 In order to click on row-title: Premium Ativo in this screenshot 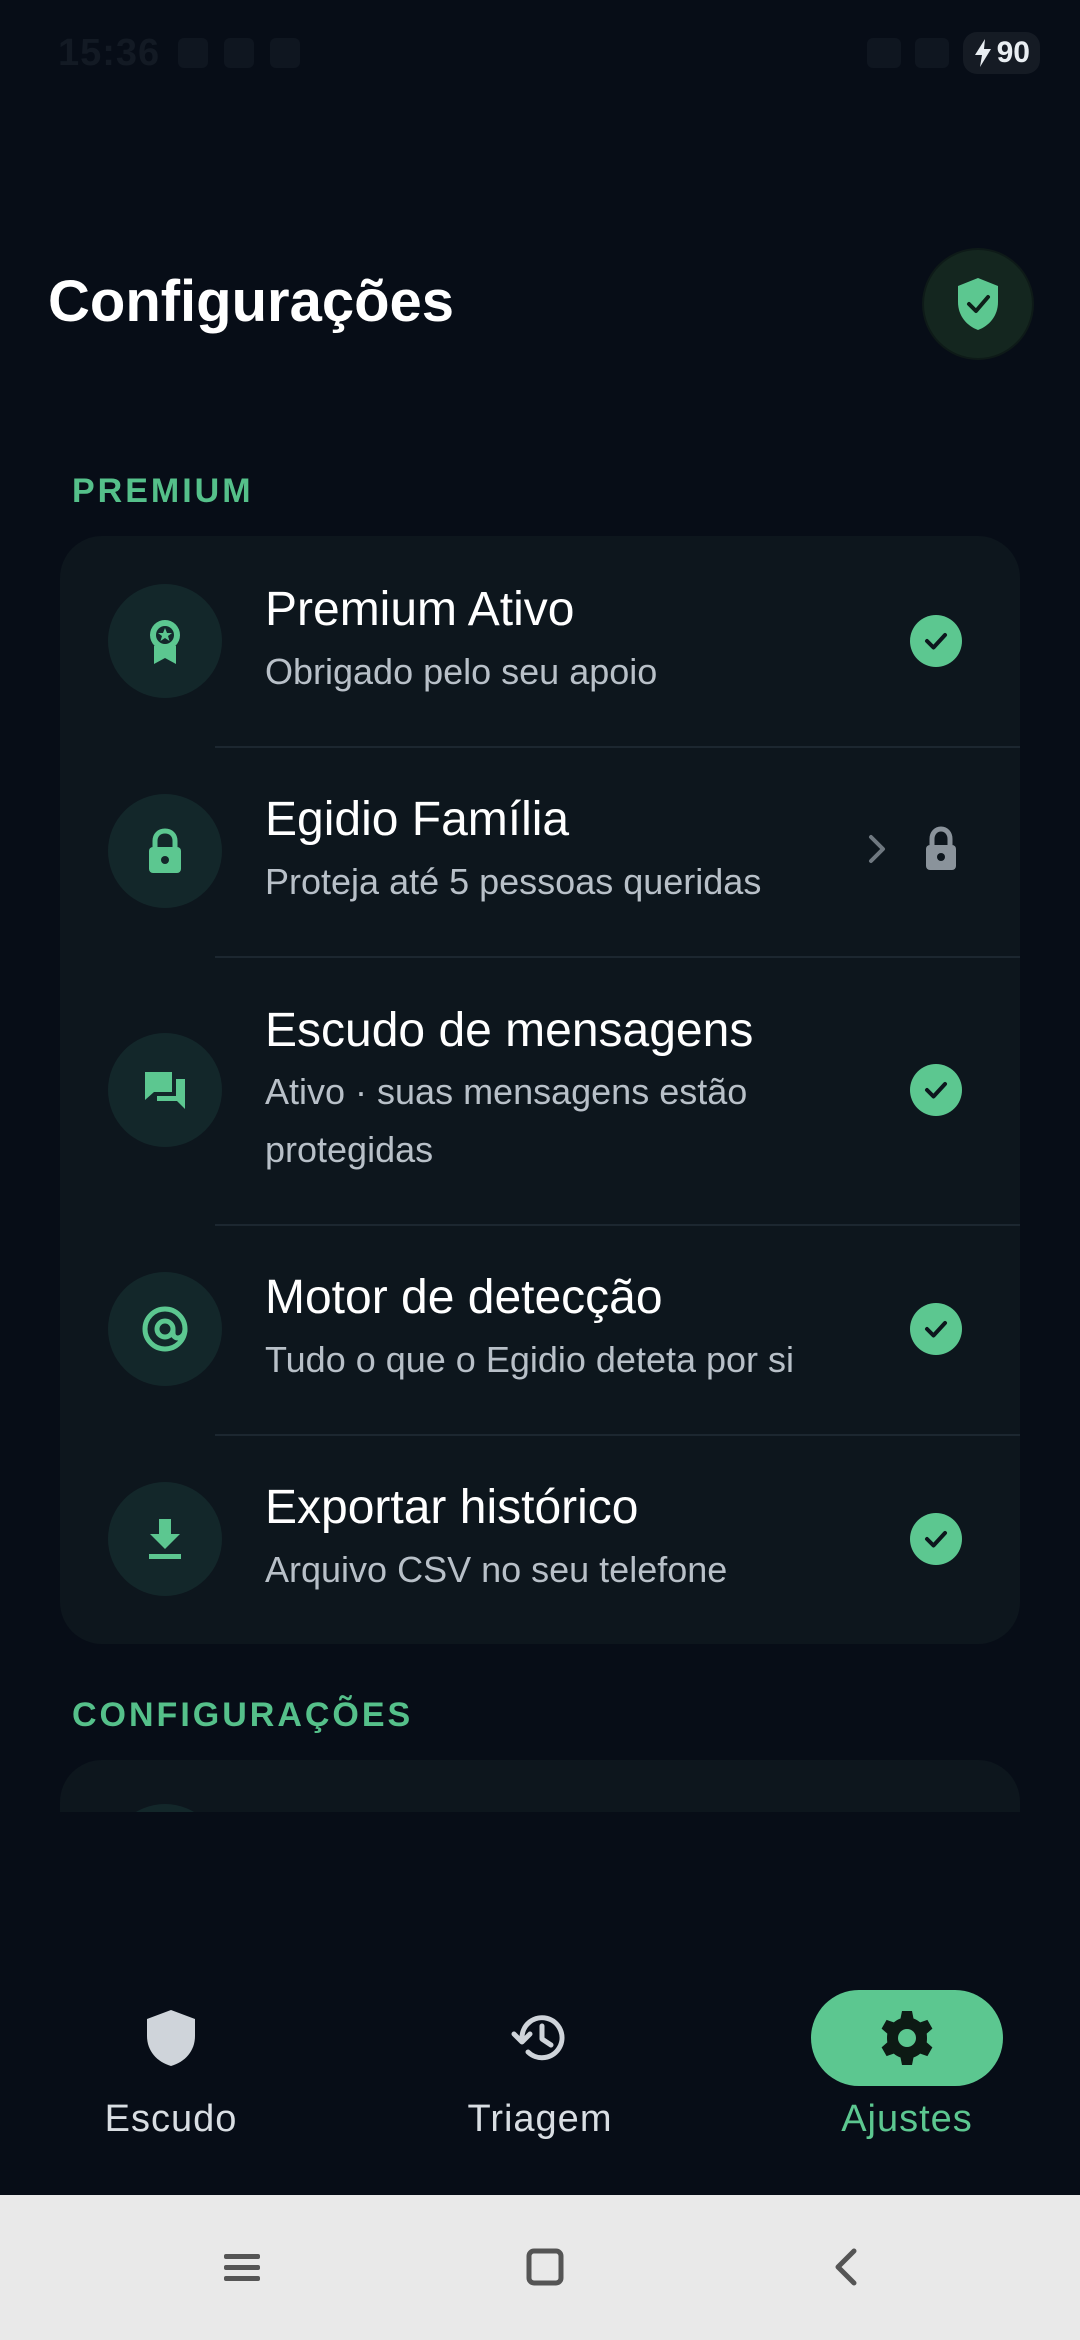, I will do `click(420, 610)`.